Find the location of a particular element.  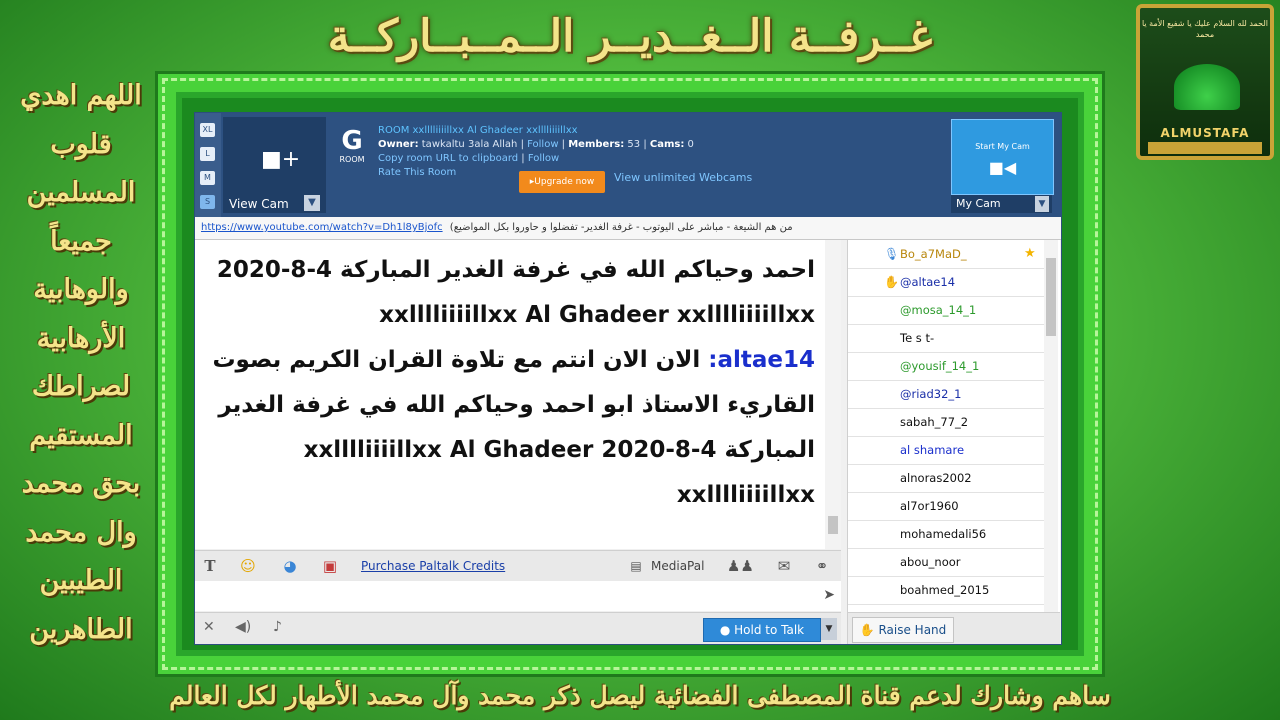

user-list-item: @yousif_14_1 is located at coordinates (946, 366).